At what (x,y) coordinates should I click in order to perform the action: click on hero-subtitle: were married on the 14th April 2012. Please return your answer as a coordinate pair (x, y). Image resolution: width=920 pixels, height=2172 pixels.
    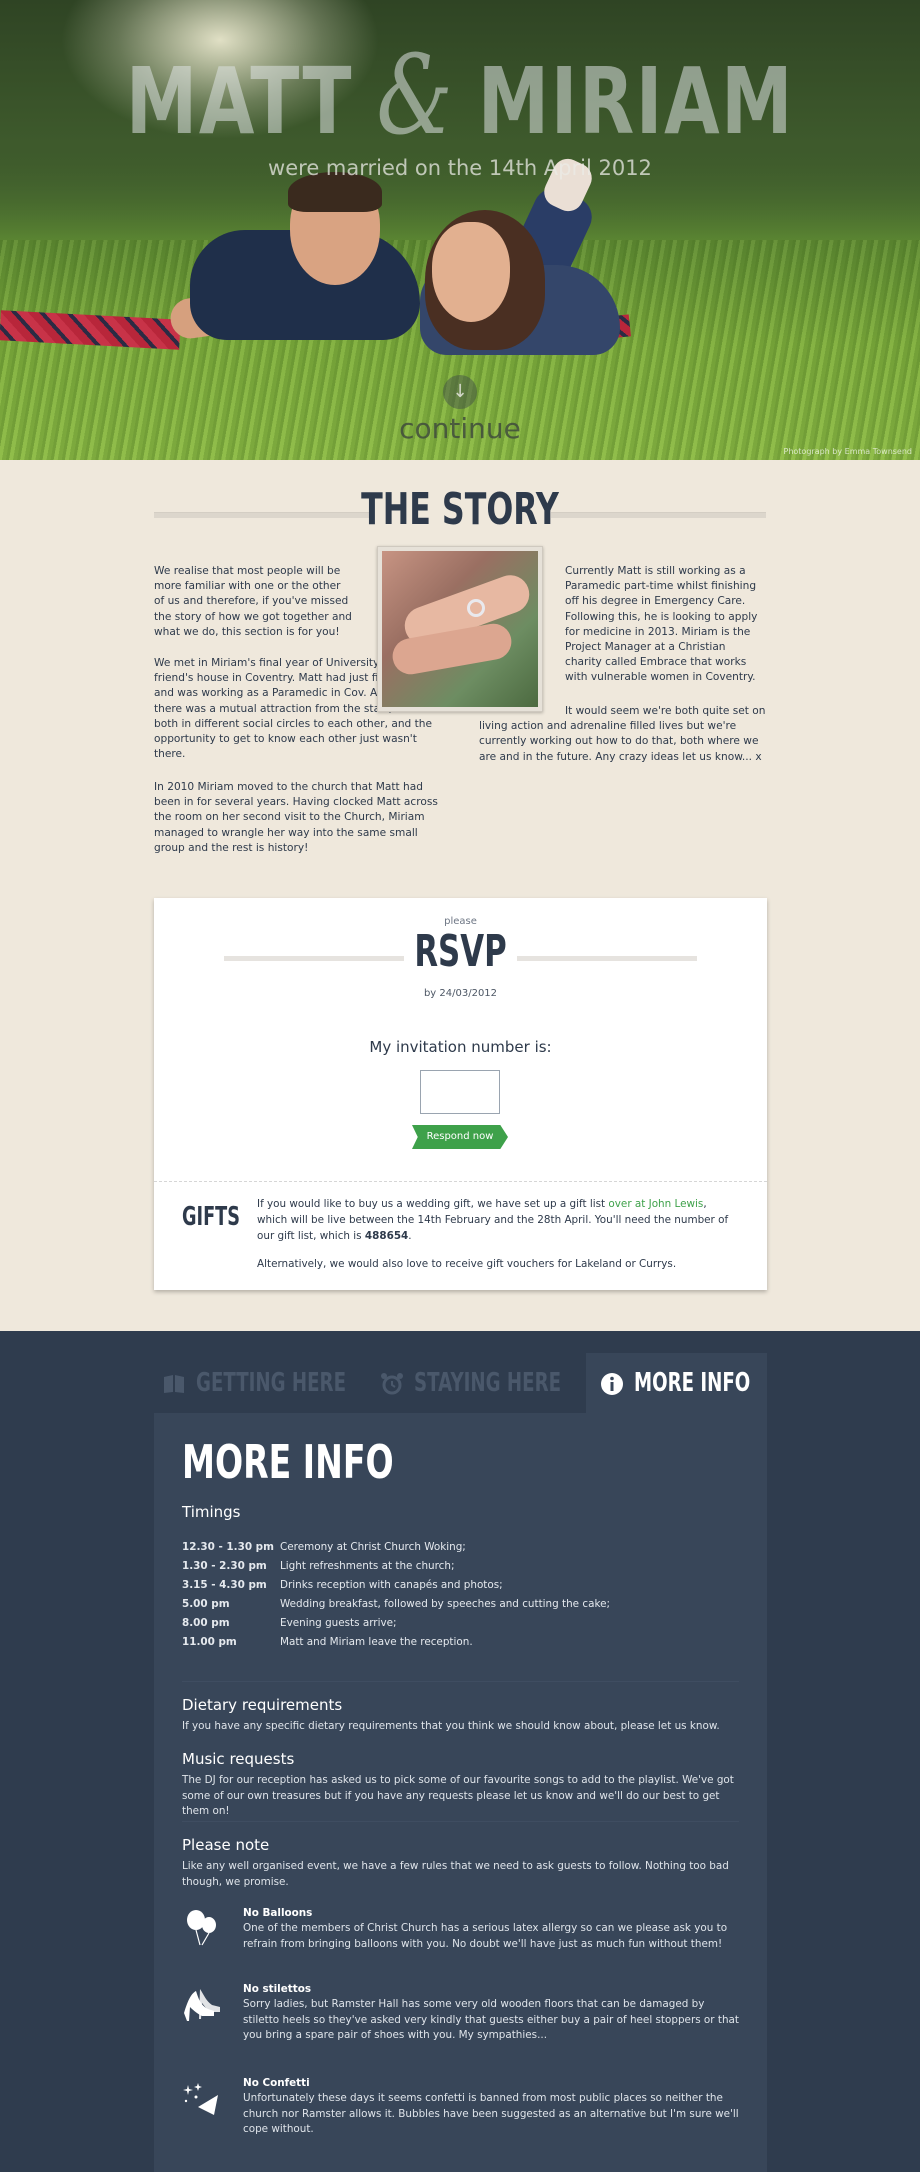
    Looking at the image, I should click on (460, 168).